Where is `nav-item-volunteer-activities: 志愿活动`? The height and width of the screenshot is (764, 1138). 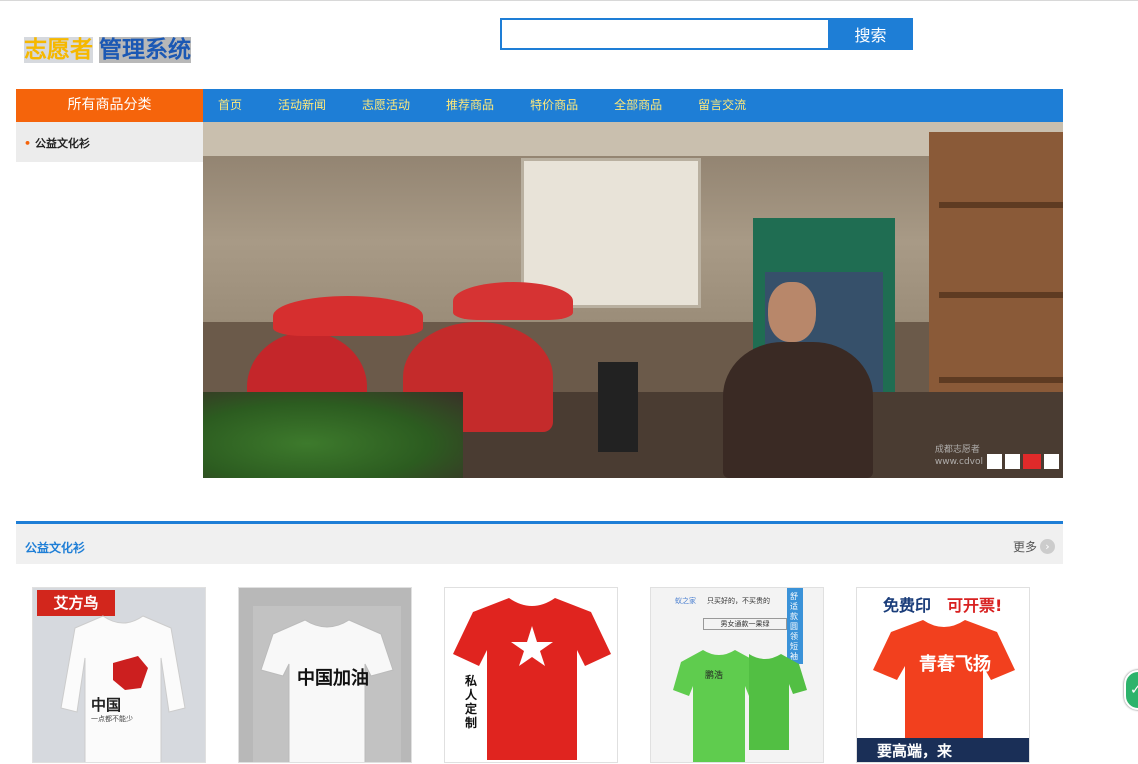
nav-item-volunteer-activities: 志愿活动 is located at coordinates (386, 105).